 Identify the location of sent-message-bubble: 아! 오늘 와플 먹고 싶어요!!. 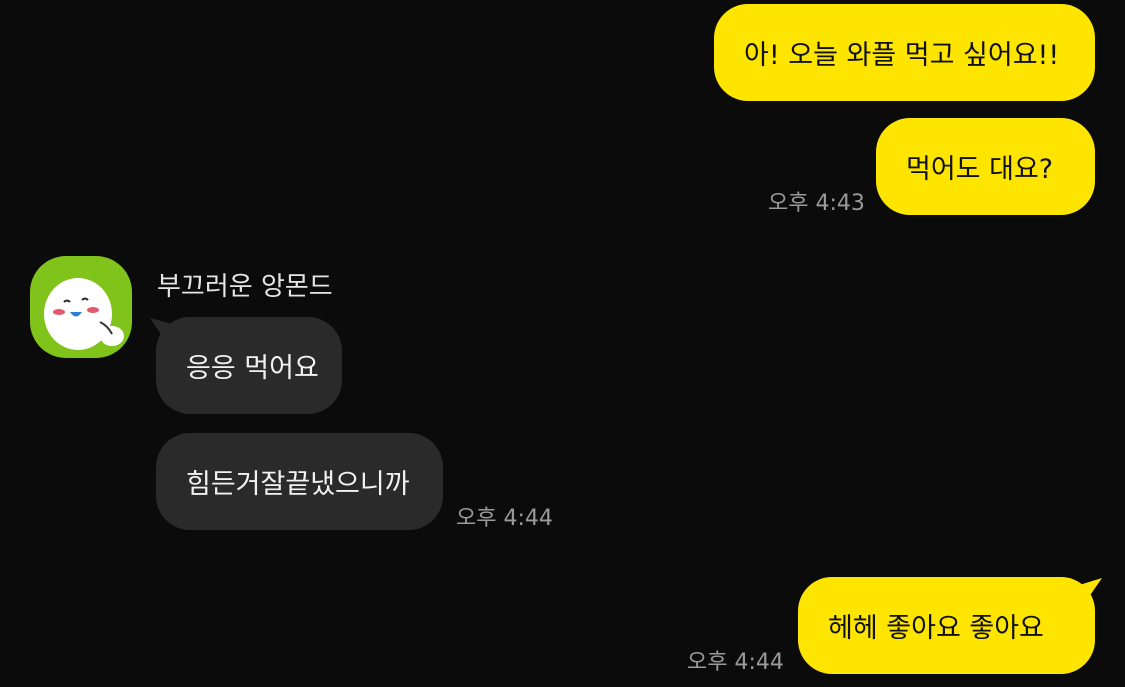
(904, 52).